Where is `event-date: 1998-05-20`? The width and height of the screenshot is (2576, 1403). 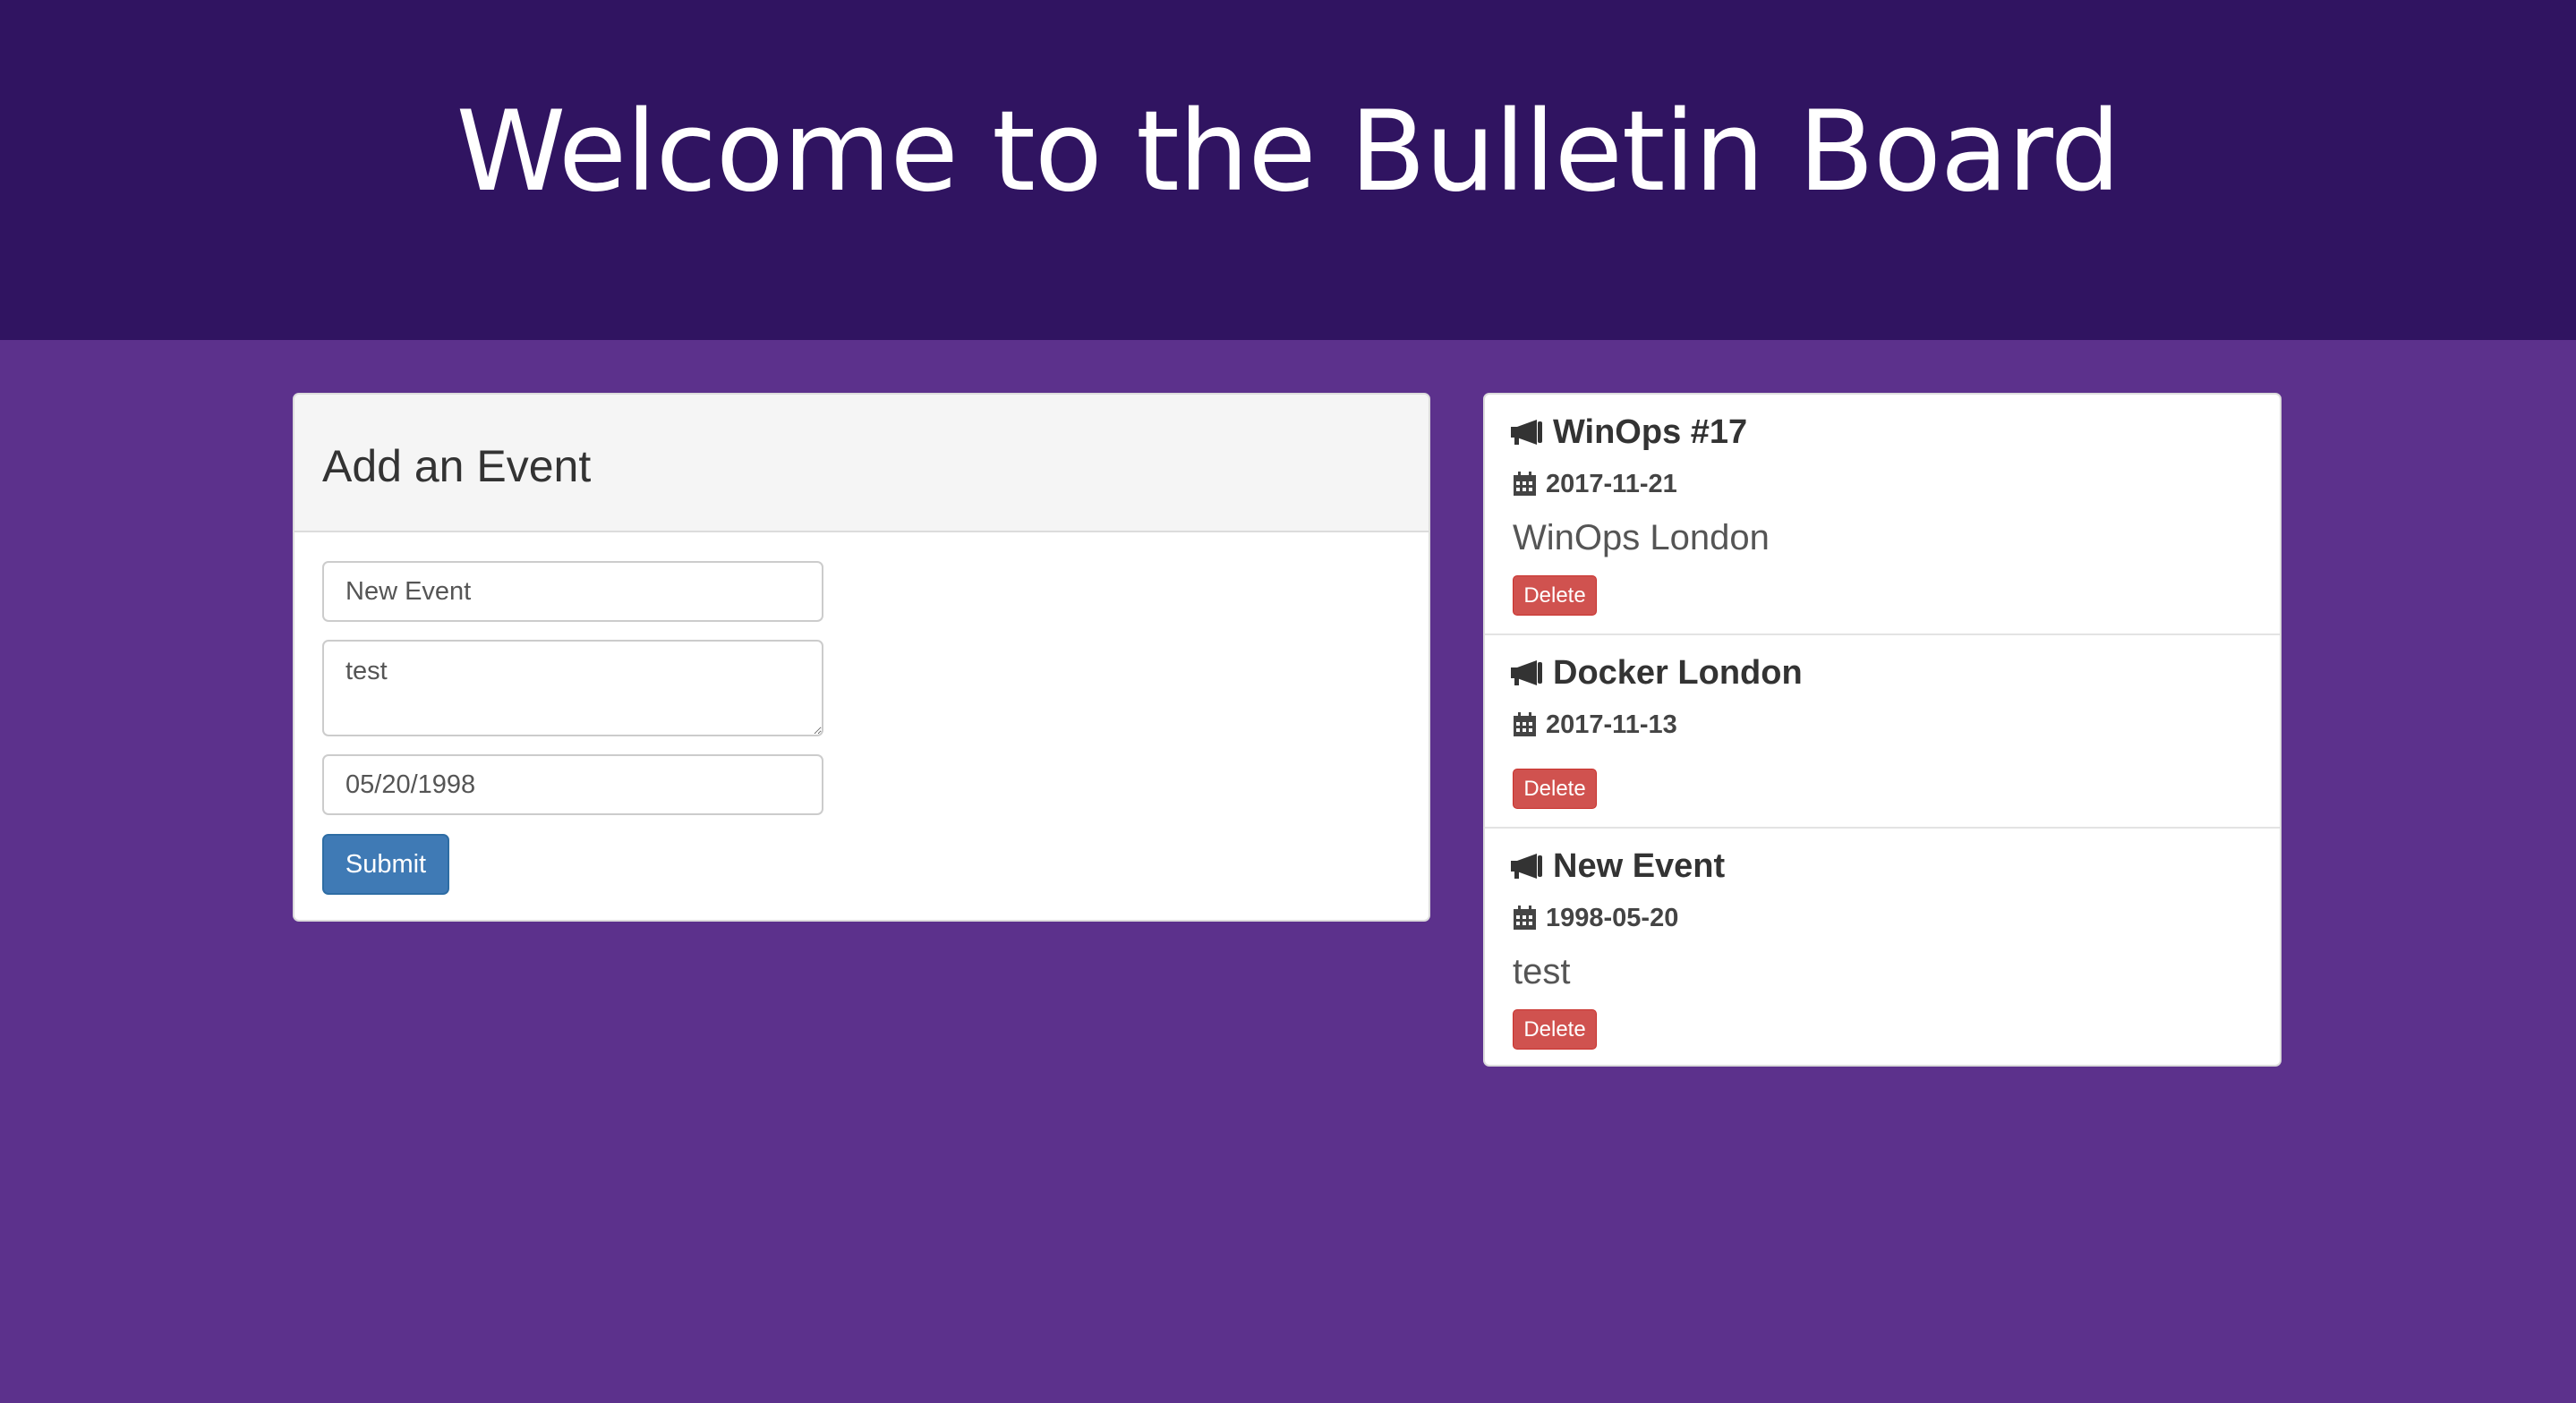 event-date: 1998-05-20 is located at coordinates (1595, 918).